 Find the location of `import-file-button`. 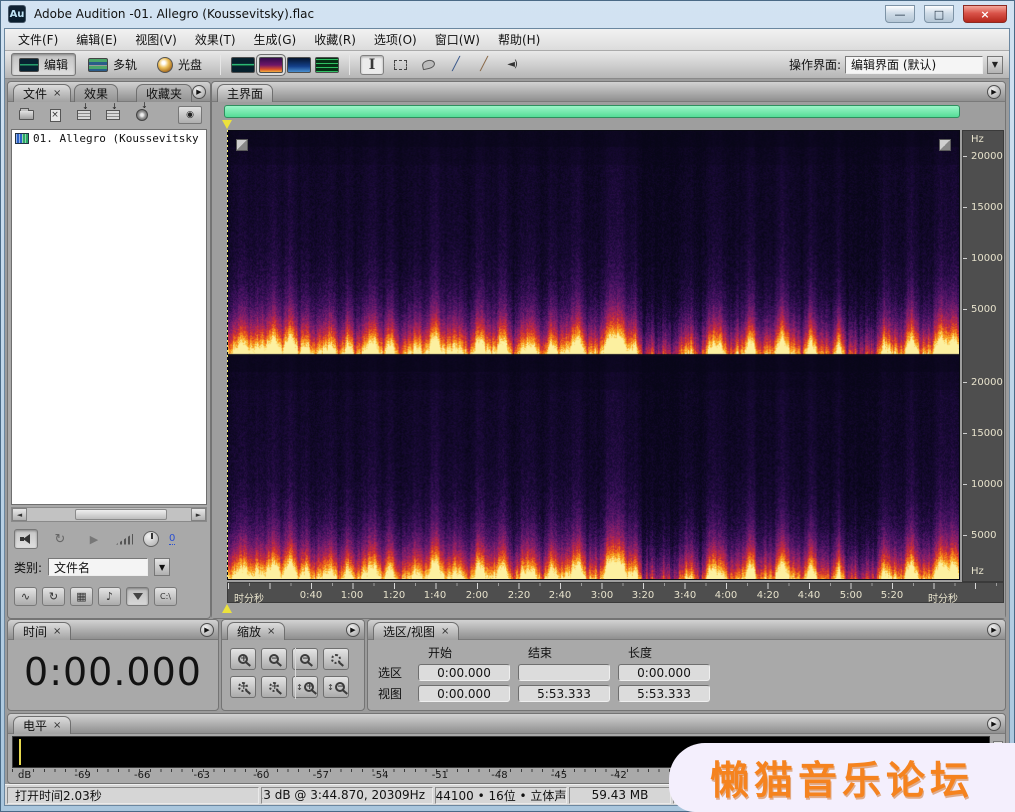

import-file-button is located at coordinates (26, 115).